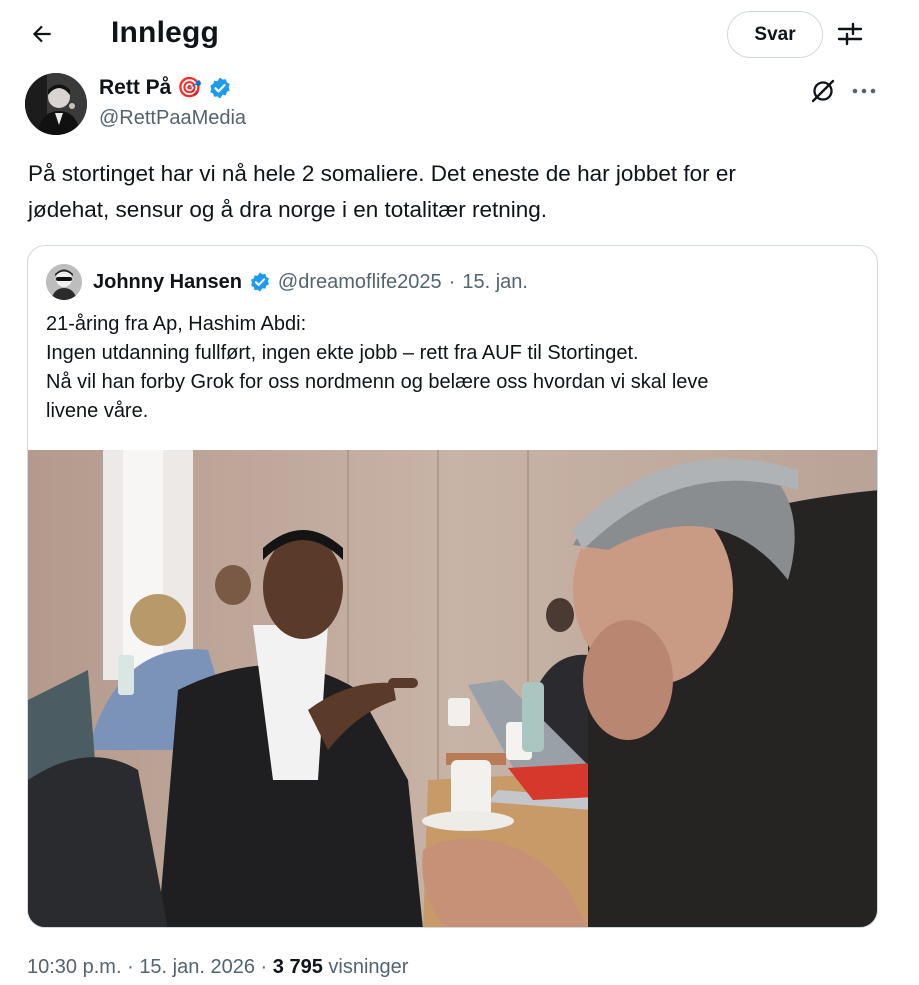  I want to click on post-author: Rett På 🎯 @RettPaaMedia, so click(460, 104).